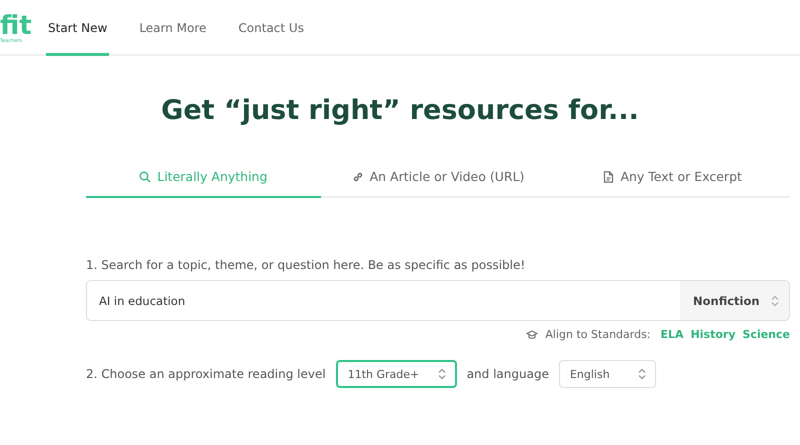 The image size is (800, 445). I want to click on search-instruction: 1. Search for a topic, theme, or question here. Be as specific as possible!, so click(306, 265).